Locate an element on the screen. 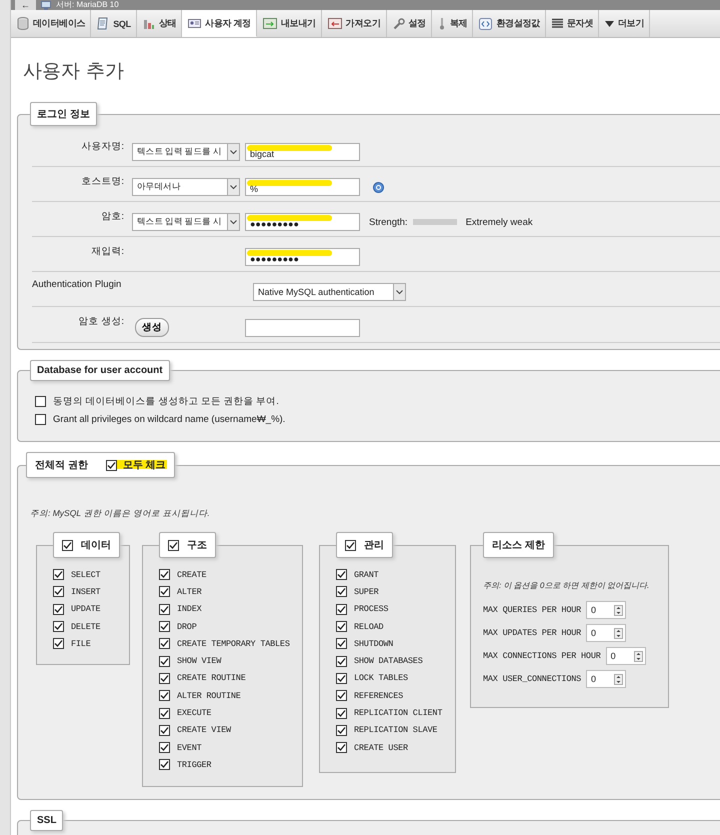 Image resolution: width=720 pixels, height=835 pixels. privilege-label: CREATE VIEW is located at coordinates (204, 730).